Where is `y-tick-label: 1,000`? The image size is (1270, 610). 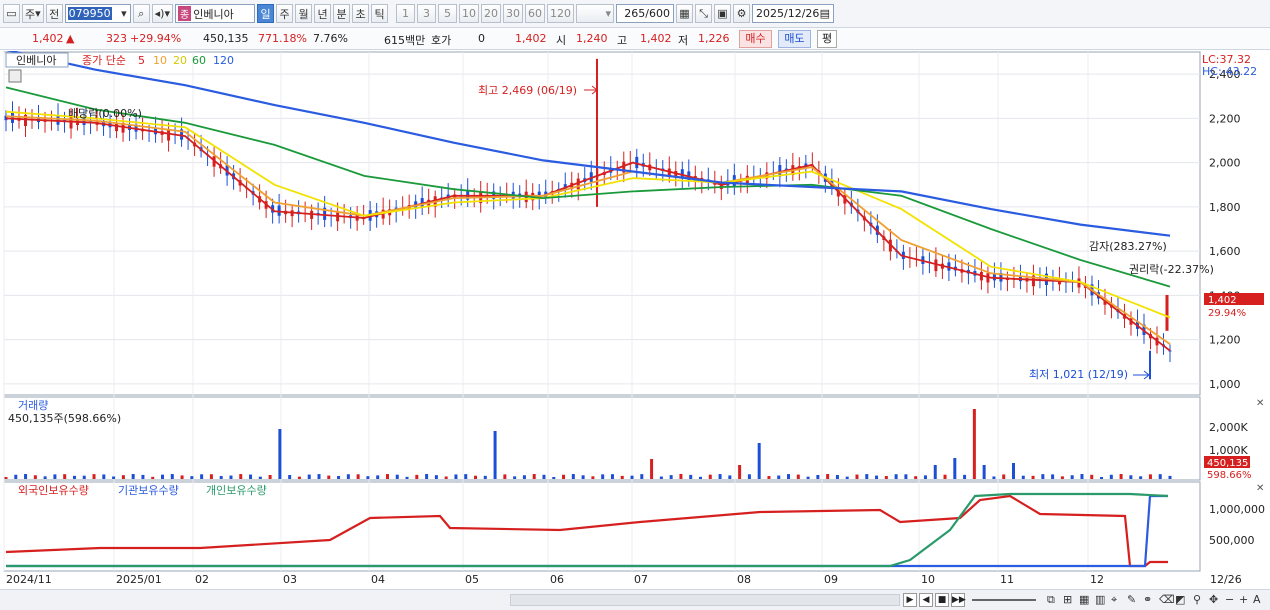
y-tick-label: 1,000 is located at coordinates (1225, 384).